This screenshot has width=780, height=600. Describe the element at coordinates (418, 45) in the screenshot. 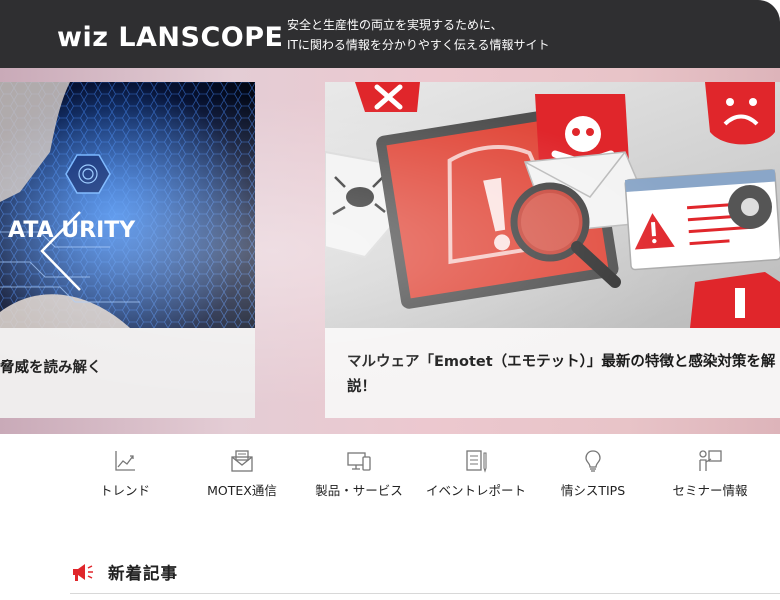

I see `tagline-line-2: ITに関わる情報を分かりやすく伝える情報サイト` at that location.